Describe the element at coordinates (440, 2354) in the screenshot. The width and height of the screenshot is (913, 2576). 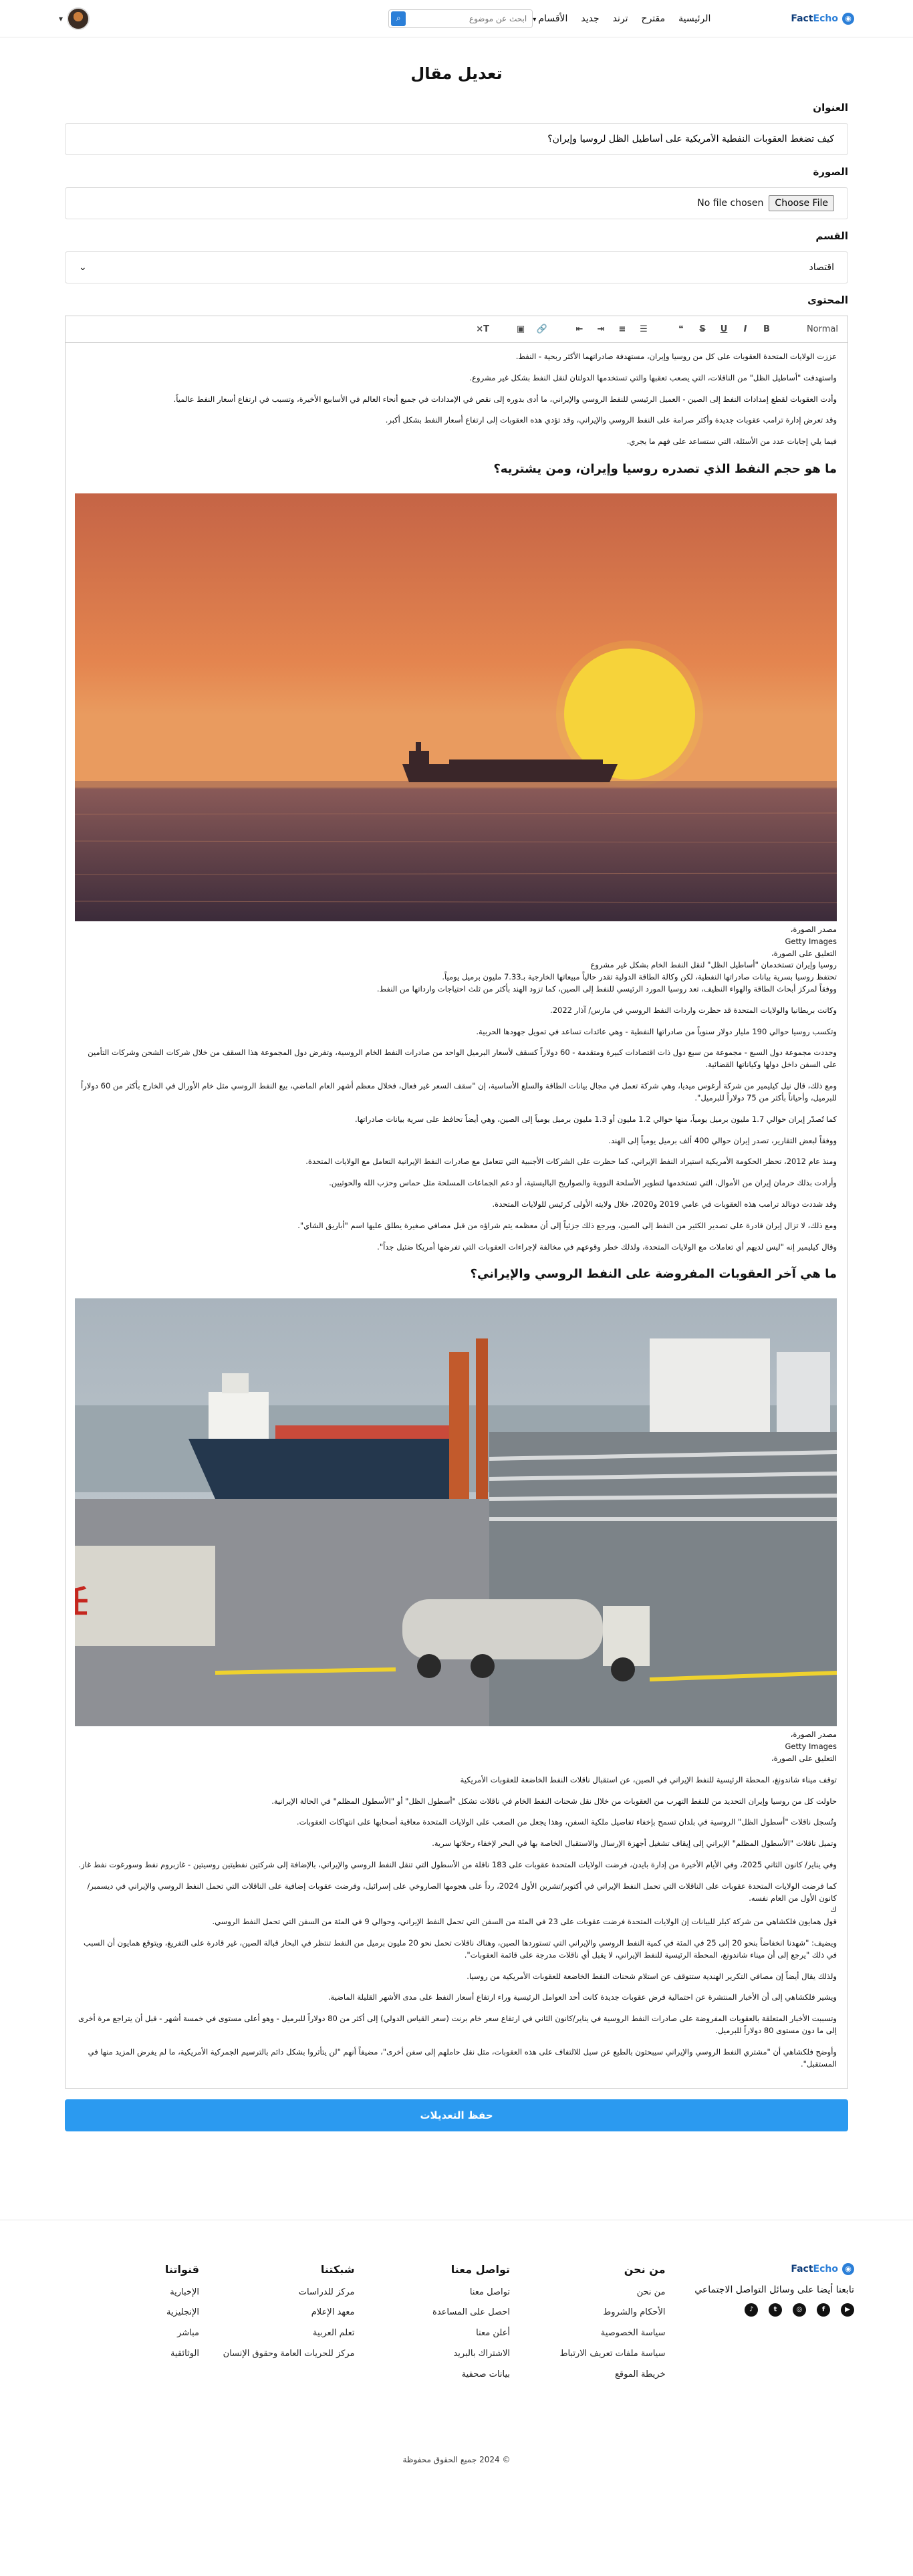
I see `footer-link: الاشتراك بالبريد` at that location.